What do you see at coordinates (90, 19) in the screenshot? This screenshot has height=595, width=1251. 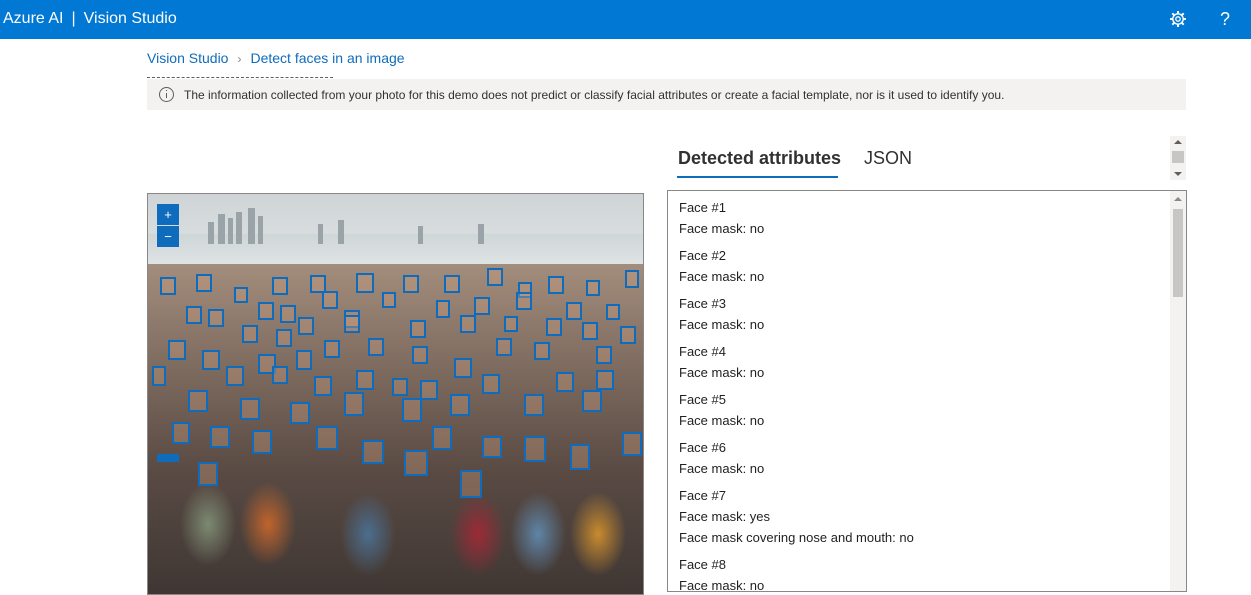 I see `app-title: Azure AI | Vision Studio` at bounding box center [90, 19].